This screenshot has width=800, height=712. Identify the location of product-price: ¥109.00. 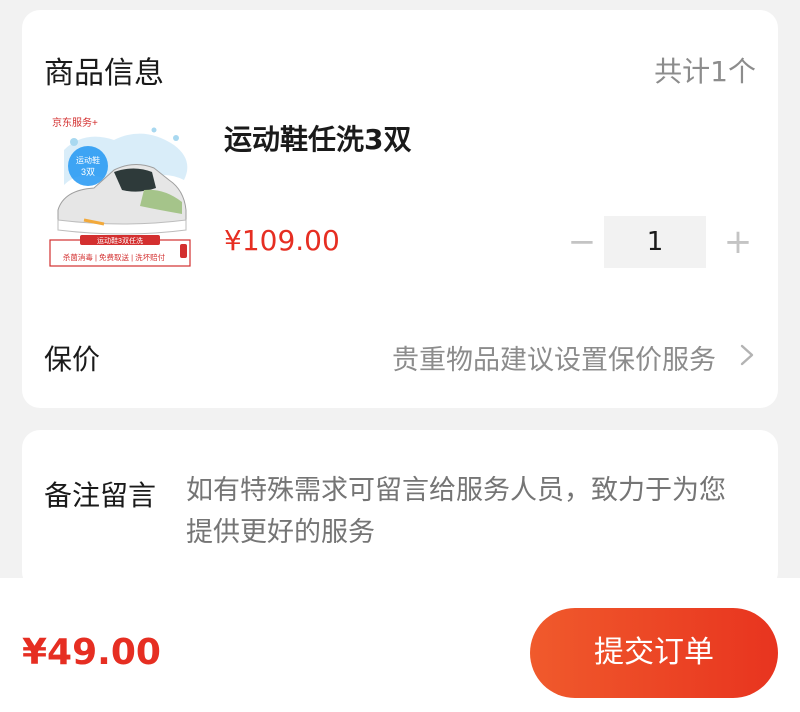
(282, 240).